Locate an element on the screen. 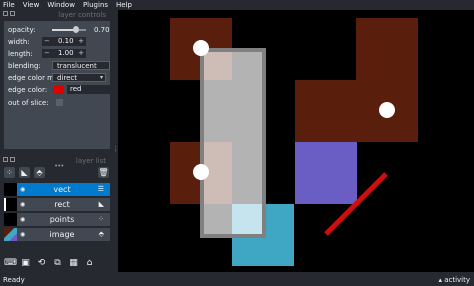  layer-controls-titlebar: layer controls is located at coordinates (56, 15).